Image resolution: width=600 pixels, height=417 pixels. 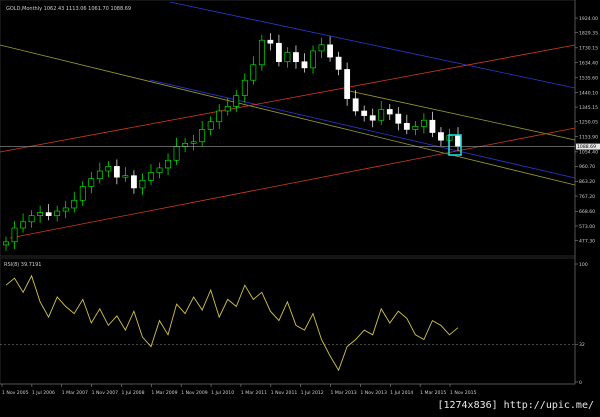 I want to click on time-tick-label: 1 Jul 2014, so click(x=401, y=393).